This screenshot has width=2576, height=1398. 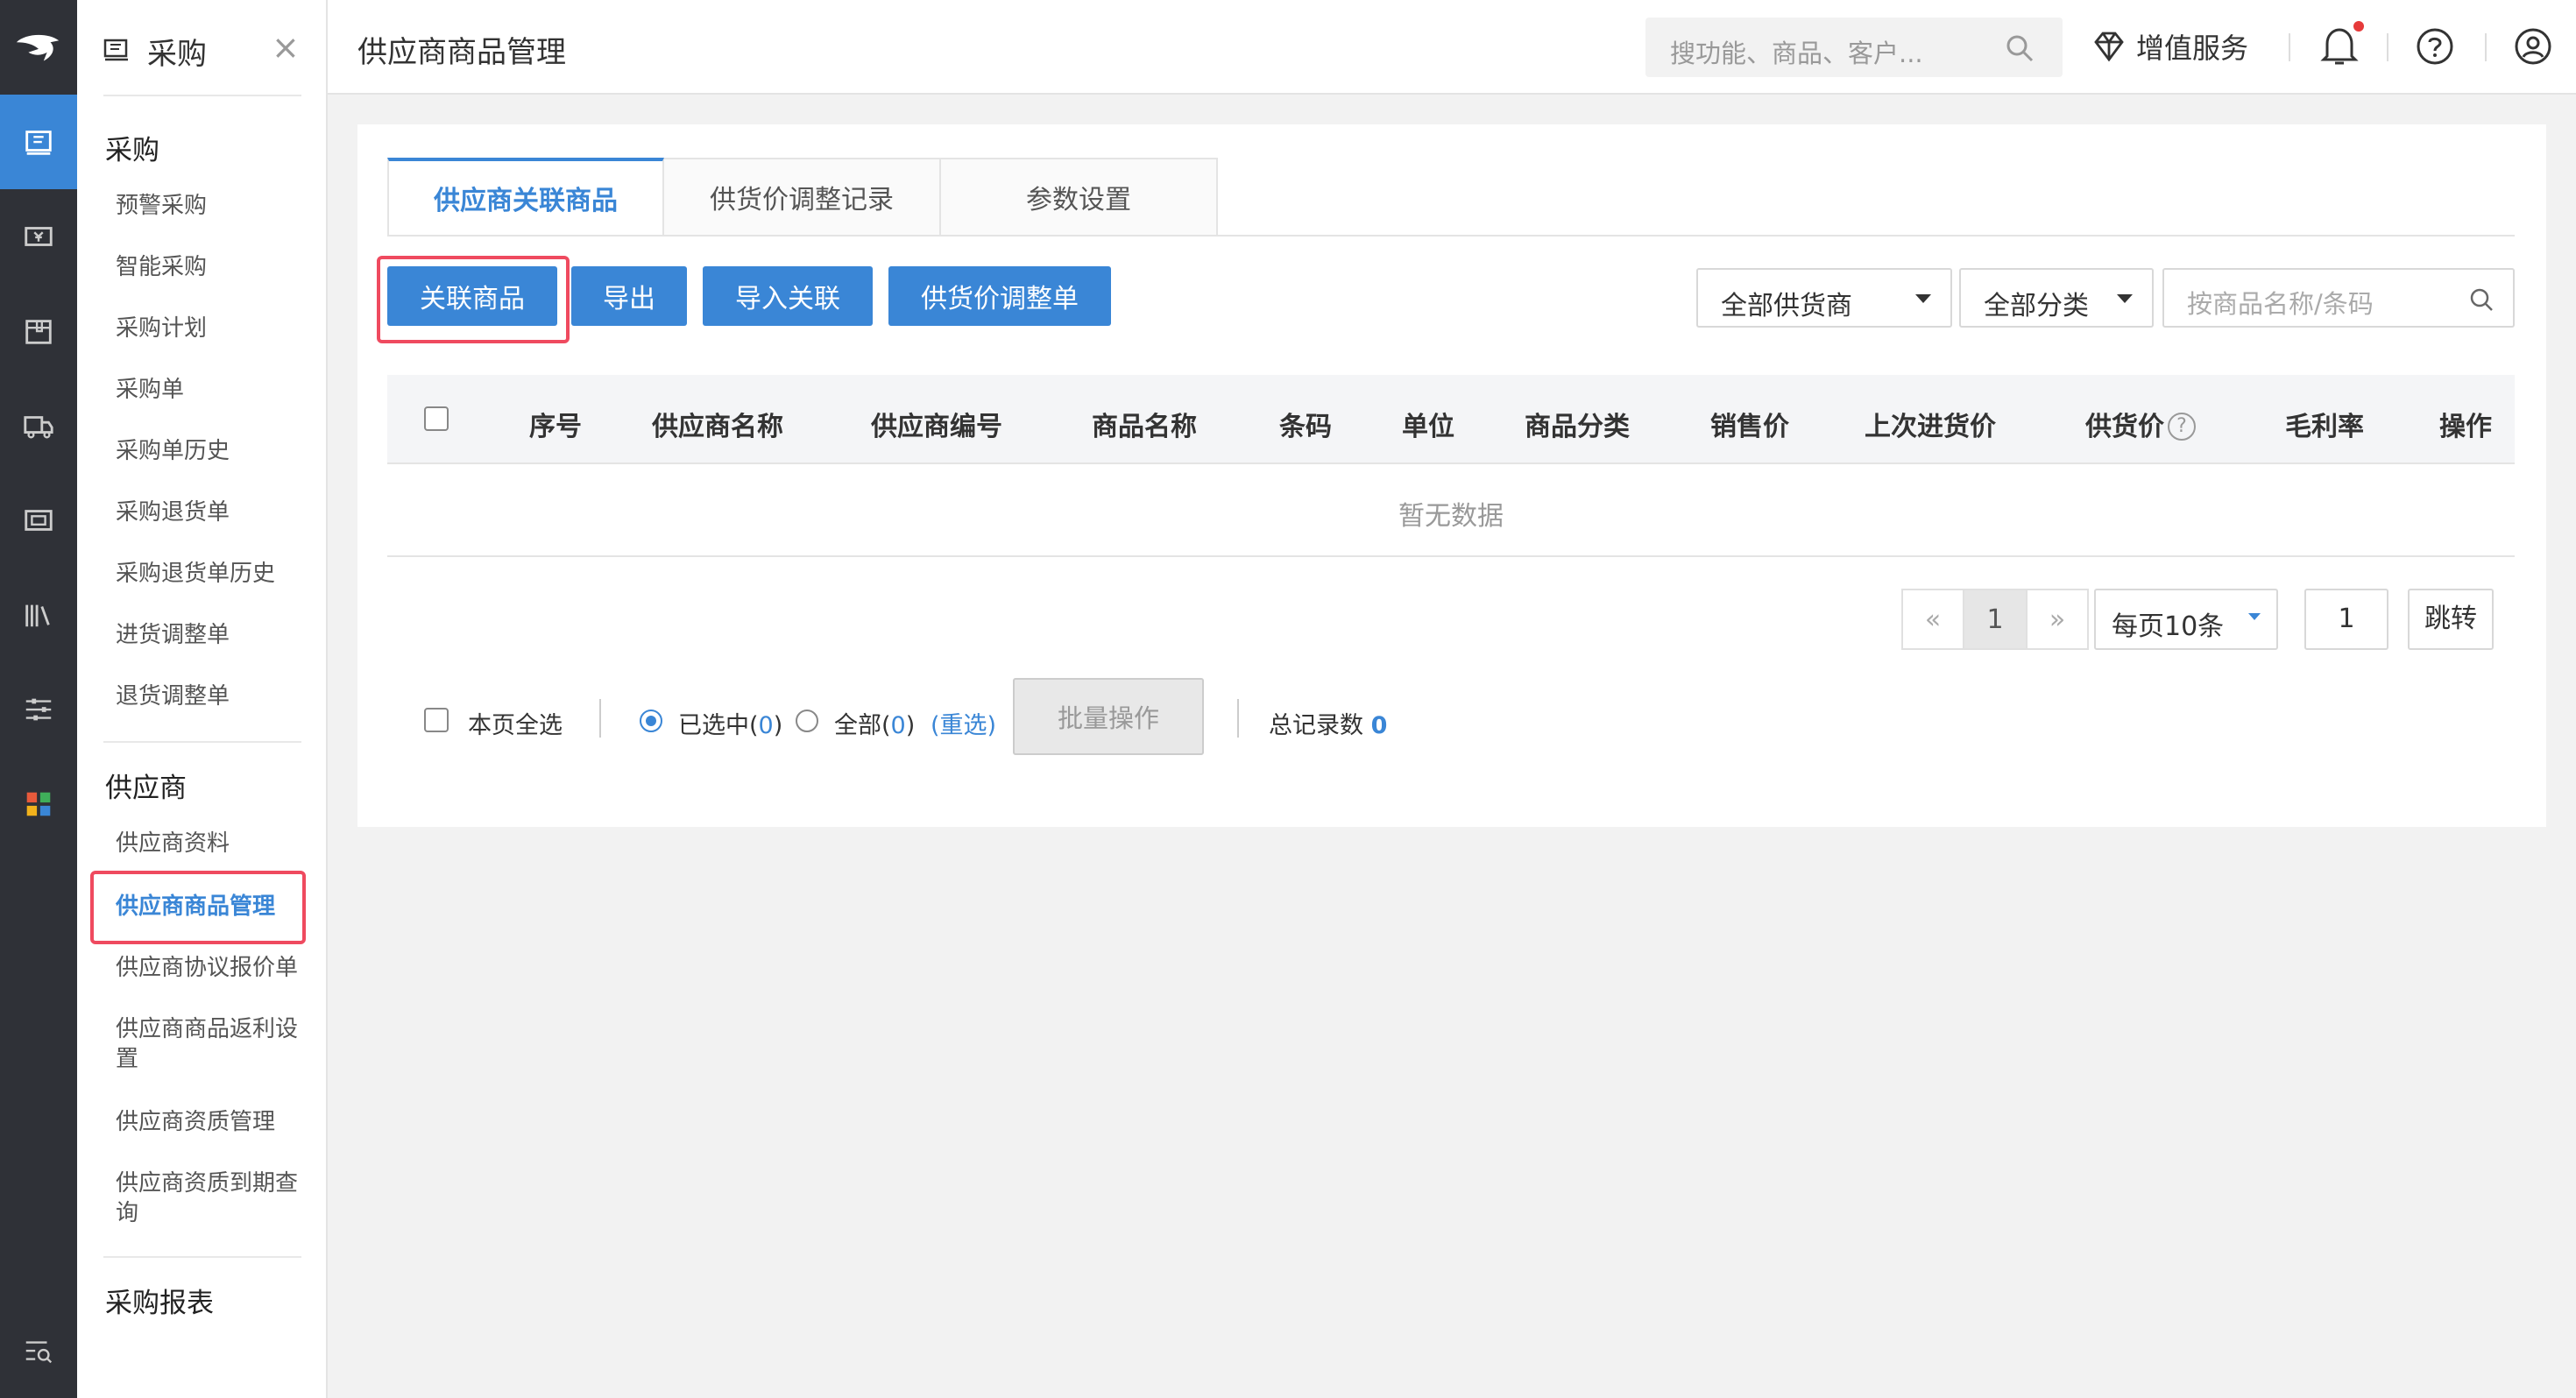 What do you see at coordinates (38, 236) in the screenshot?
I see `cash-icon` at bounding box center [38, 236].